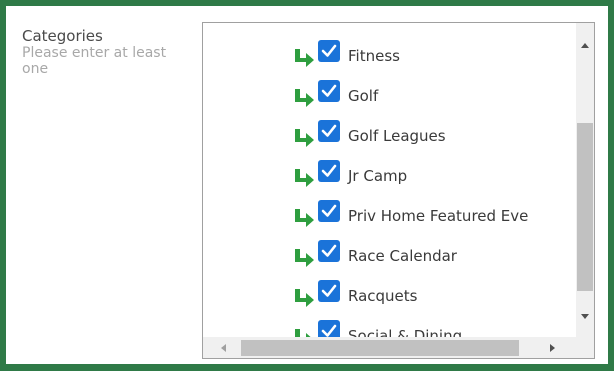 This screenshot has height=371, width=614. Describe the element at coordinates (585, 316) in the screenshot. I see `scroll-down-arrow-icon` at that location.